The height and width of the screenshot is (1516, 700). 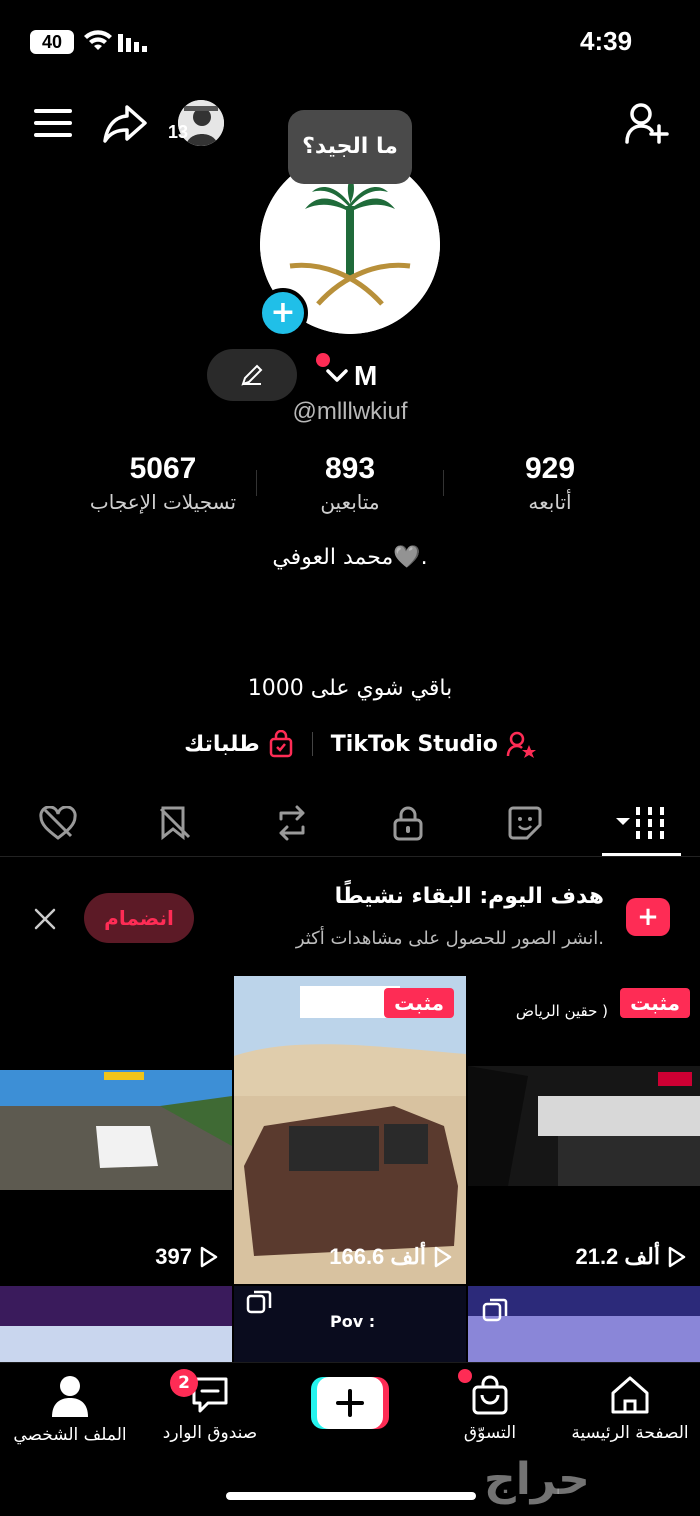 What do you see at coordinates (283, 313) in the screenshot?
I see `add-story-button: +` at bounding box center [283, 313].